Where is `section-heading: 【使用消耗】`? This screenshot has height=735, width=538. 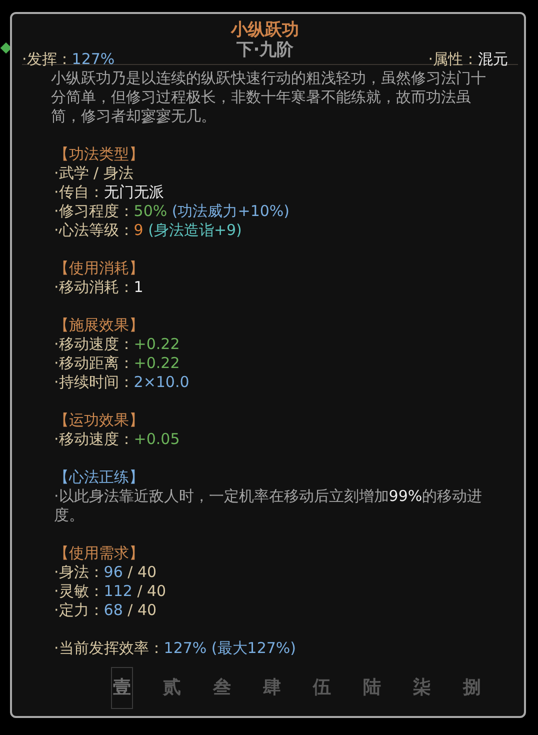
section-heading: 【使用消耗】 is located at coordinates (99, 268).